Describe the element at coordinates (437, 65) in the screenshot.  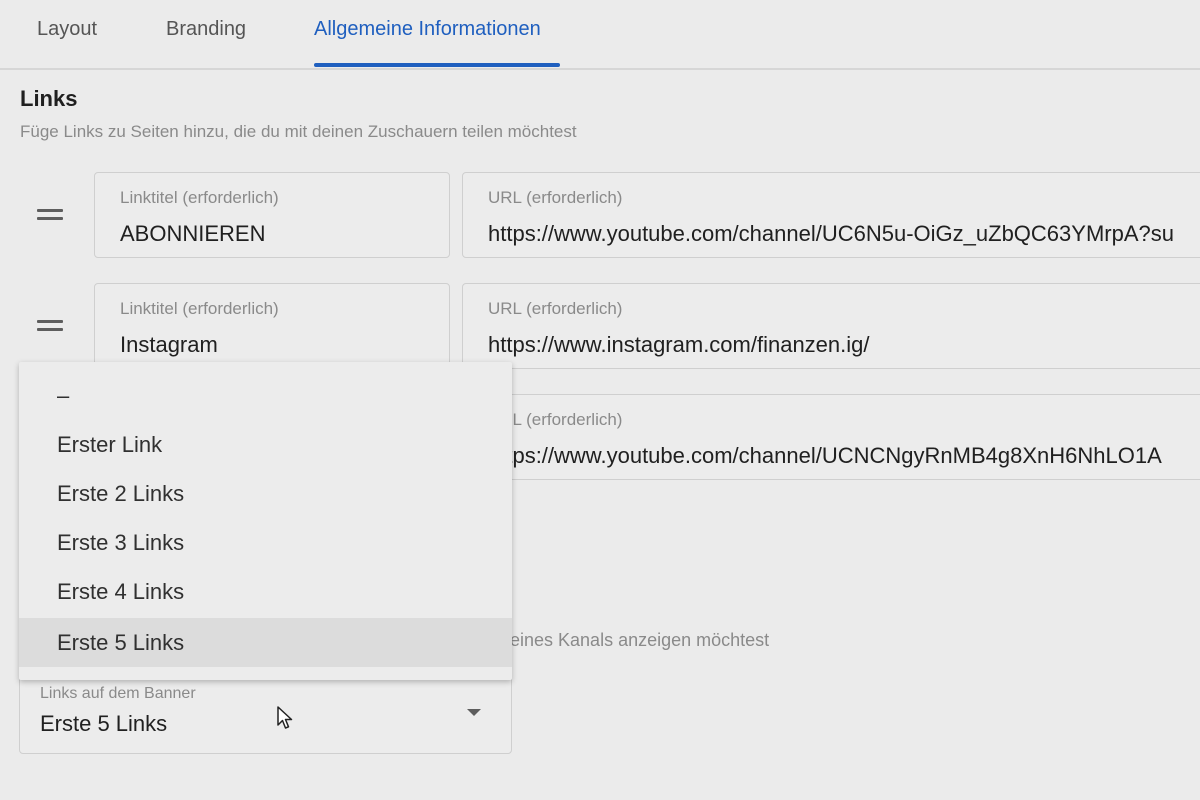
I see `active-tab-indicator` at that location.